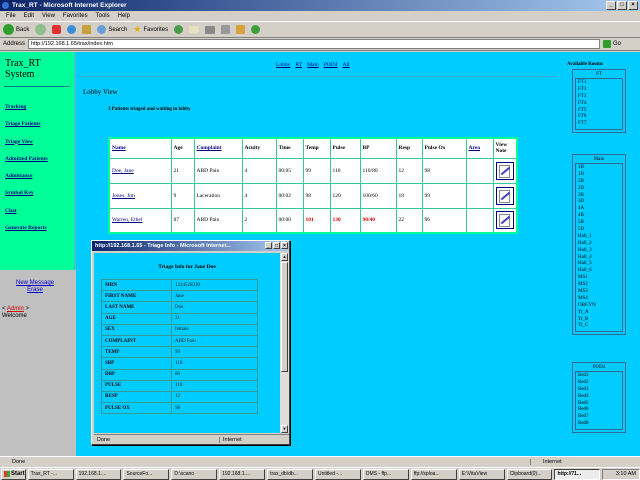  What do you see at coordinates (256, 29) in the screenshot?
I see `messenger-button` at bounding box center [256, 29].